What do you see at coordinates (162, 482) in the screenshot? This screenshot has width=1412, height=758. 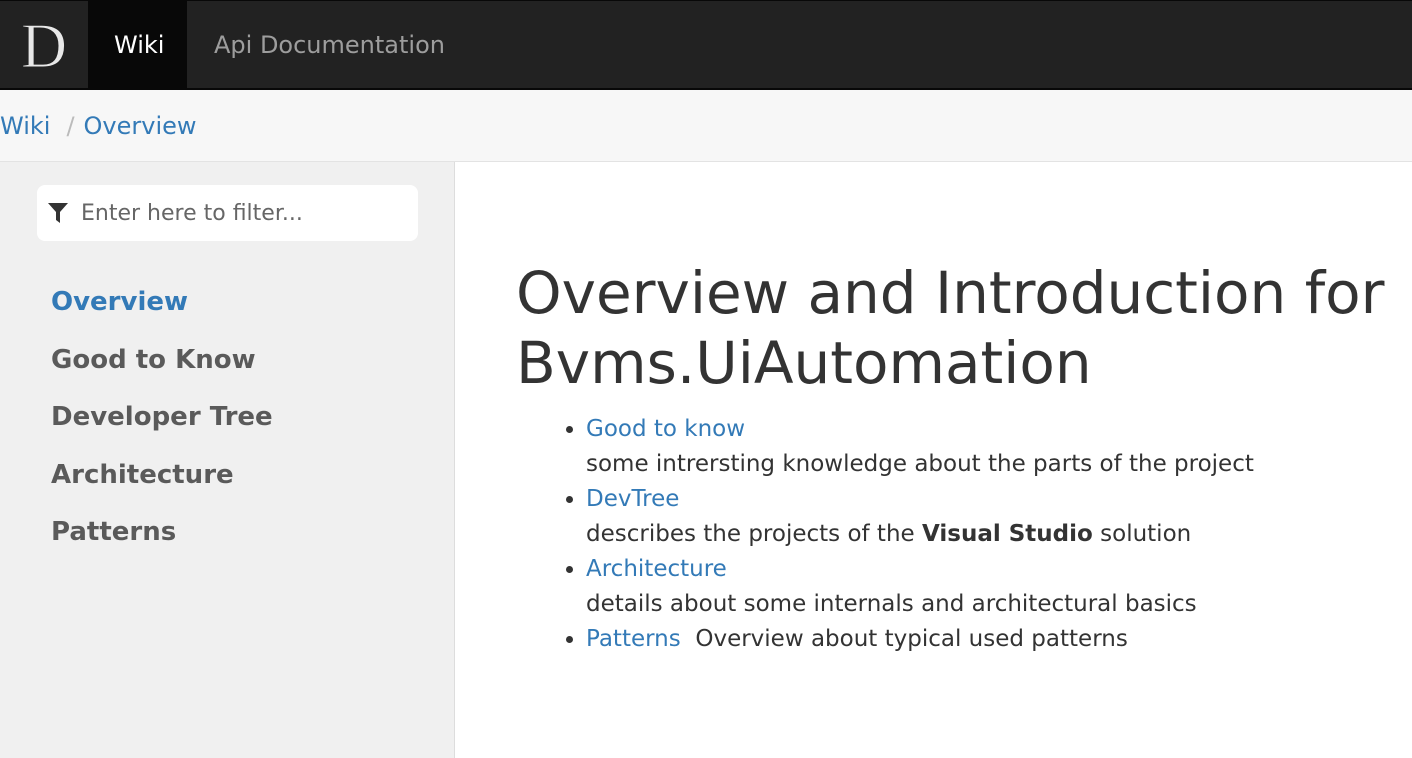 I see `sidebar-item-architecture: Architecture` at bounding box center [162, 482].